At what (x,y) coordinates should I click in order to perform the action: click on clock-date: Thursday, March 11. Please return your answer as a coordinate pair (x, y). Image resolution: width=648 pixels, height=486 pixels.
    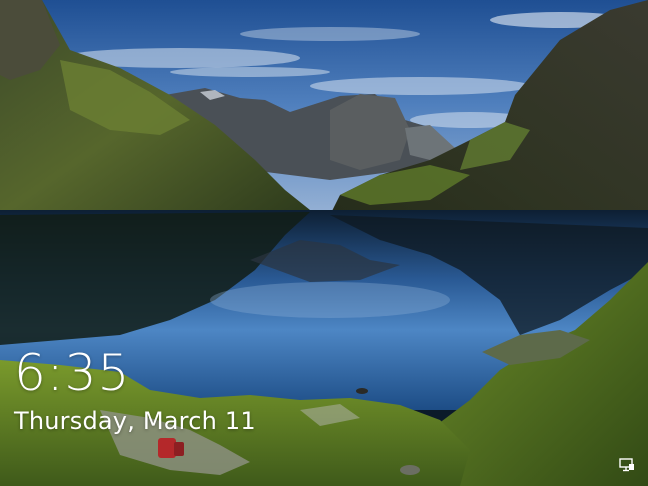
    Looking at the image, I should click on (135, 421).